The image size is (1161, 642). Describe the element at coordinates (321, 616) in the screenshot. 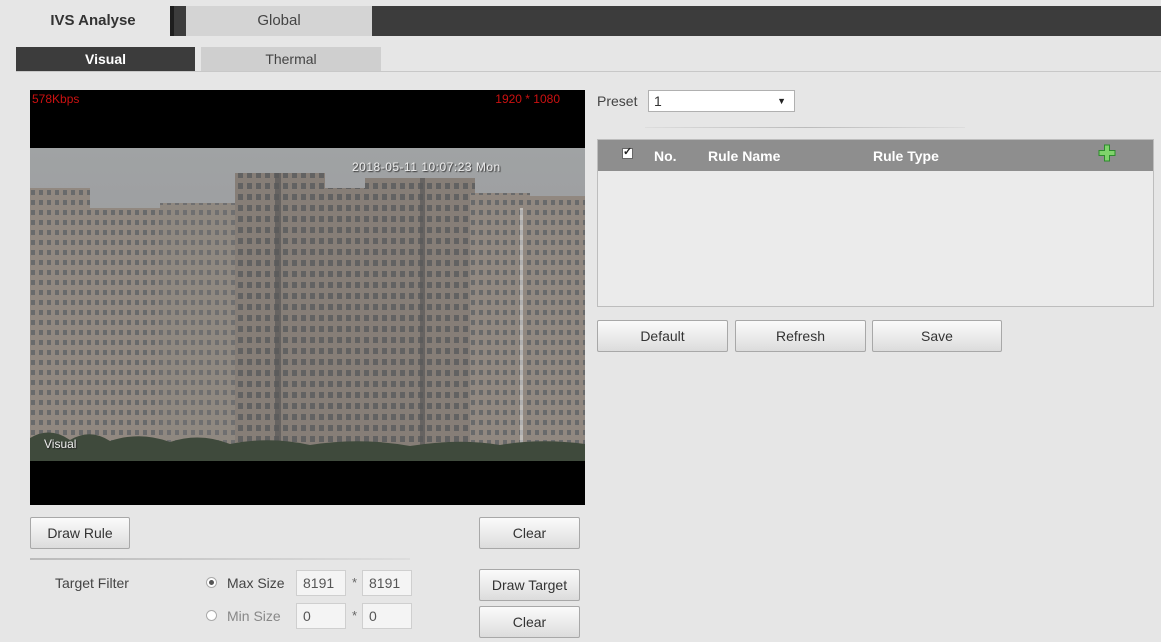

I see `min-width-input: 0` at that location.